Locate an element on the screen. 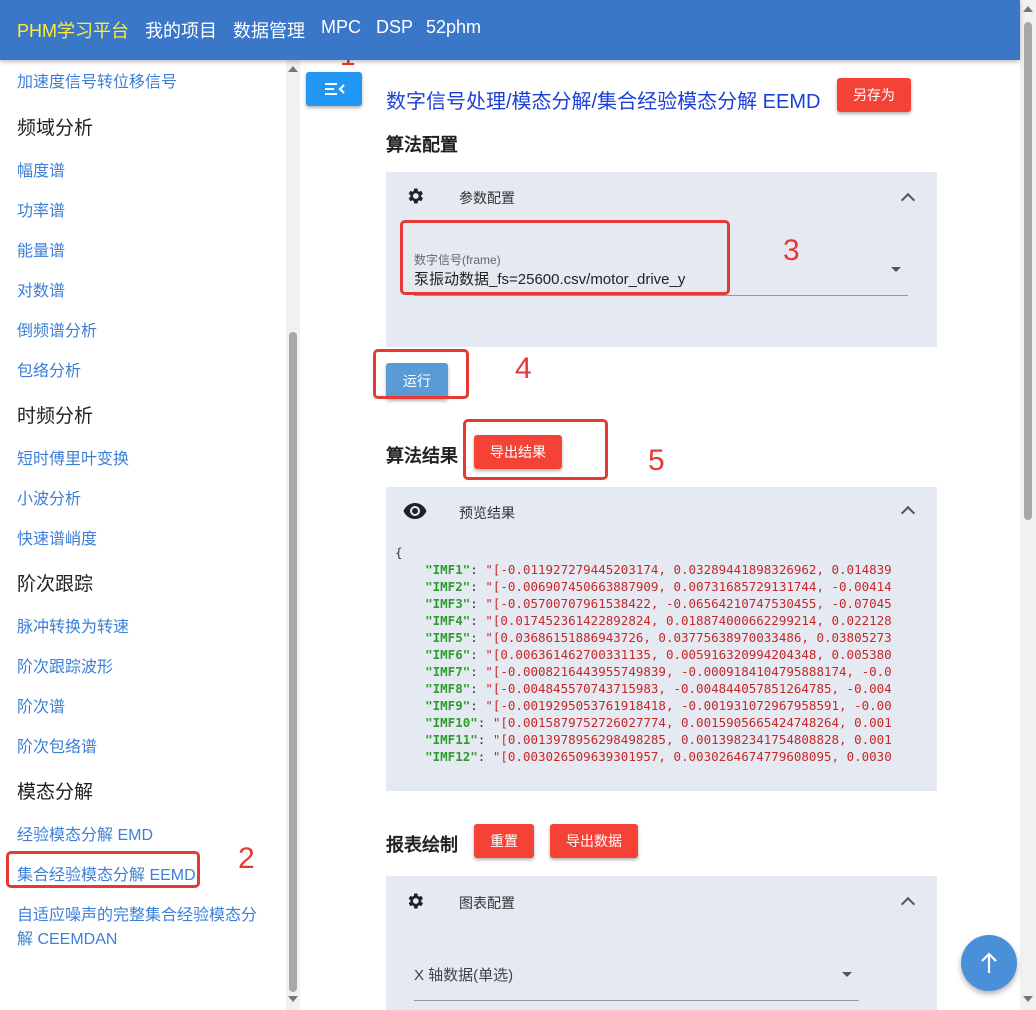 The image size is (1036, 1010). annotation-number-5: 5 is located at coordinates (656, 460).